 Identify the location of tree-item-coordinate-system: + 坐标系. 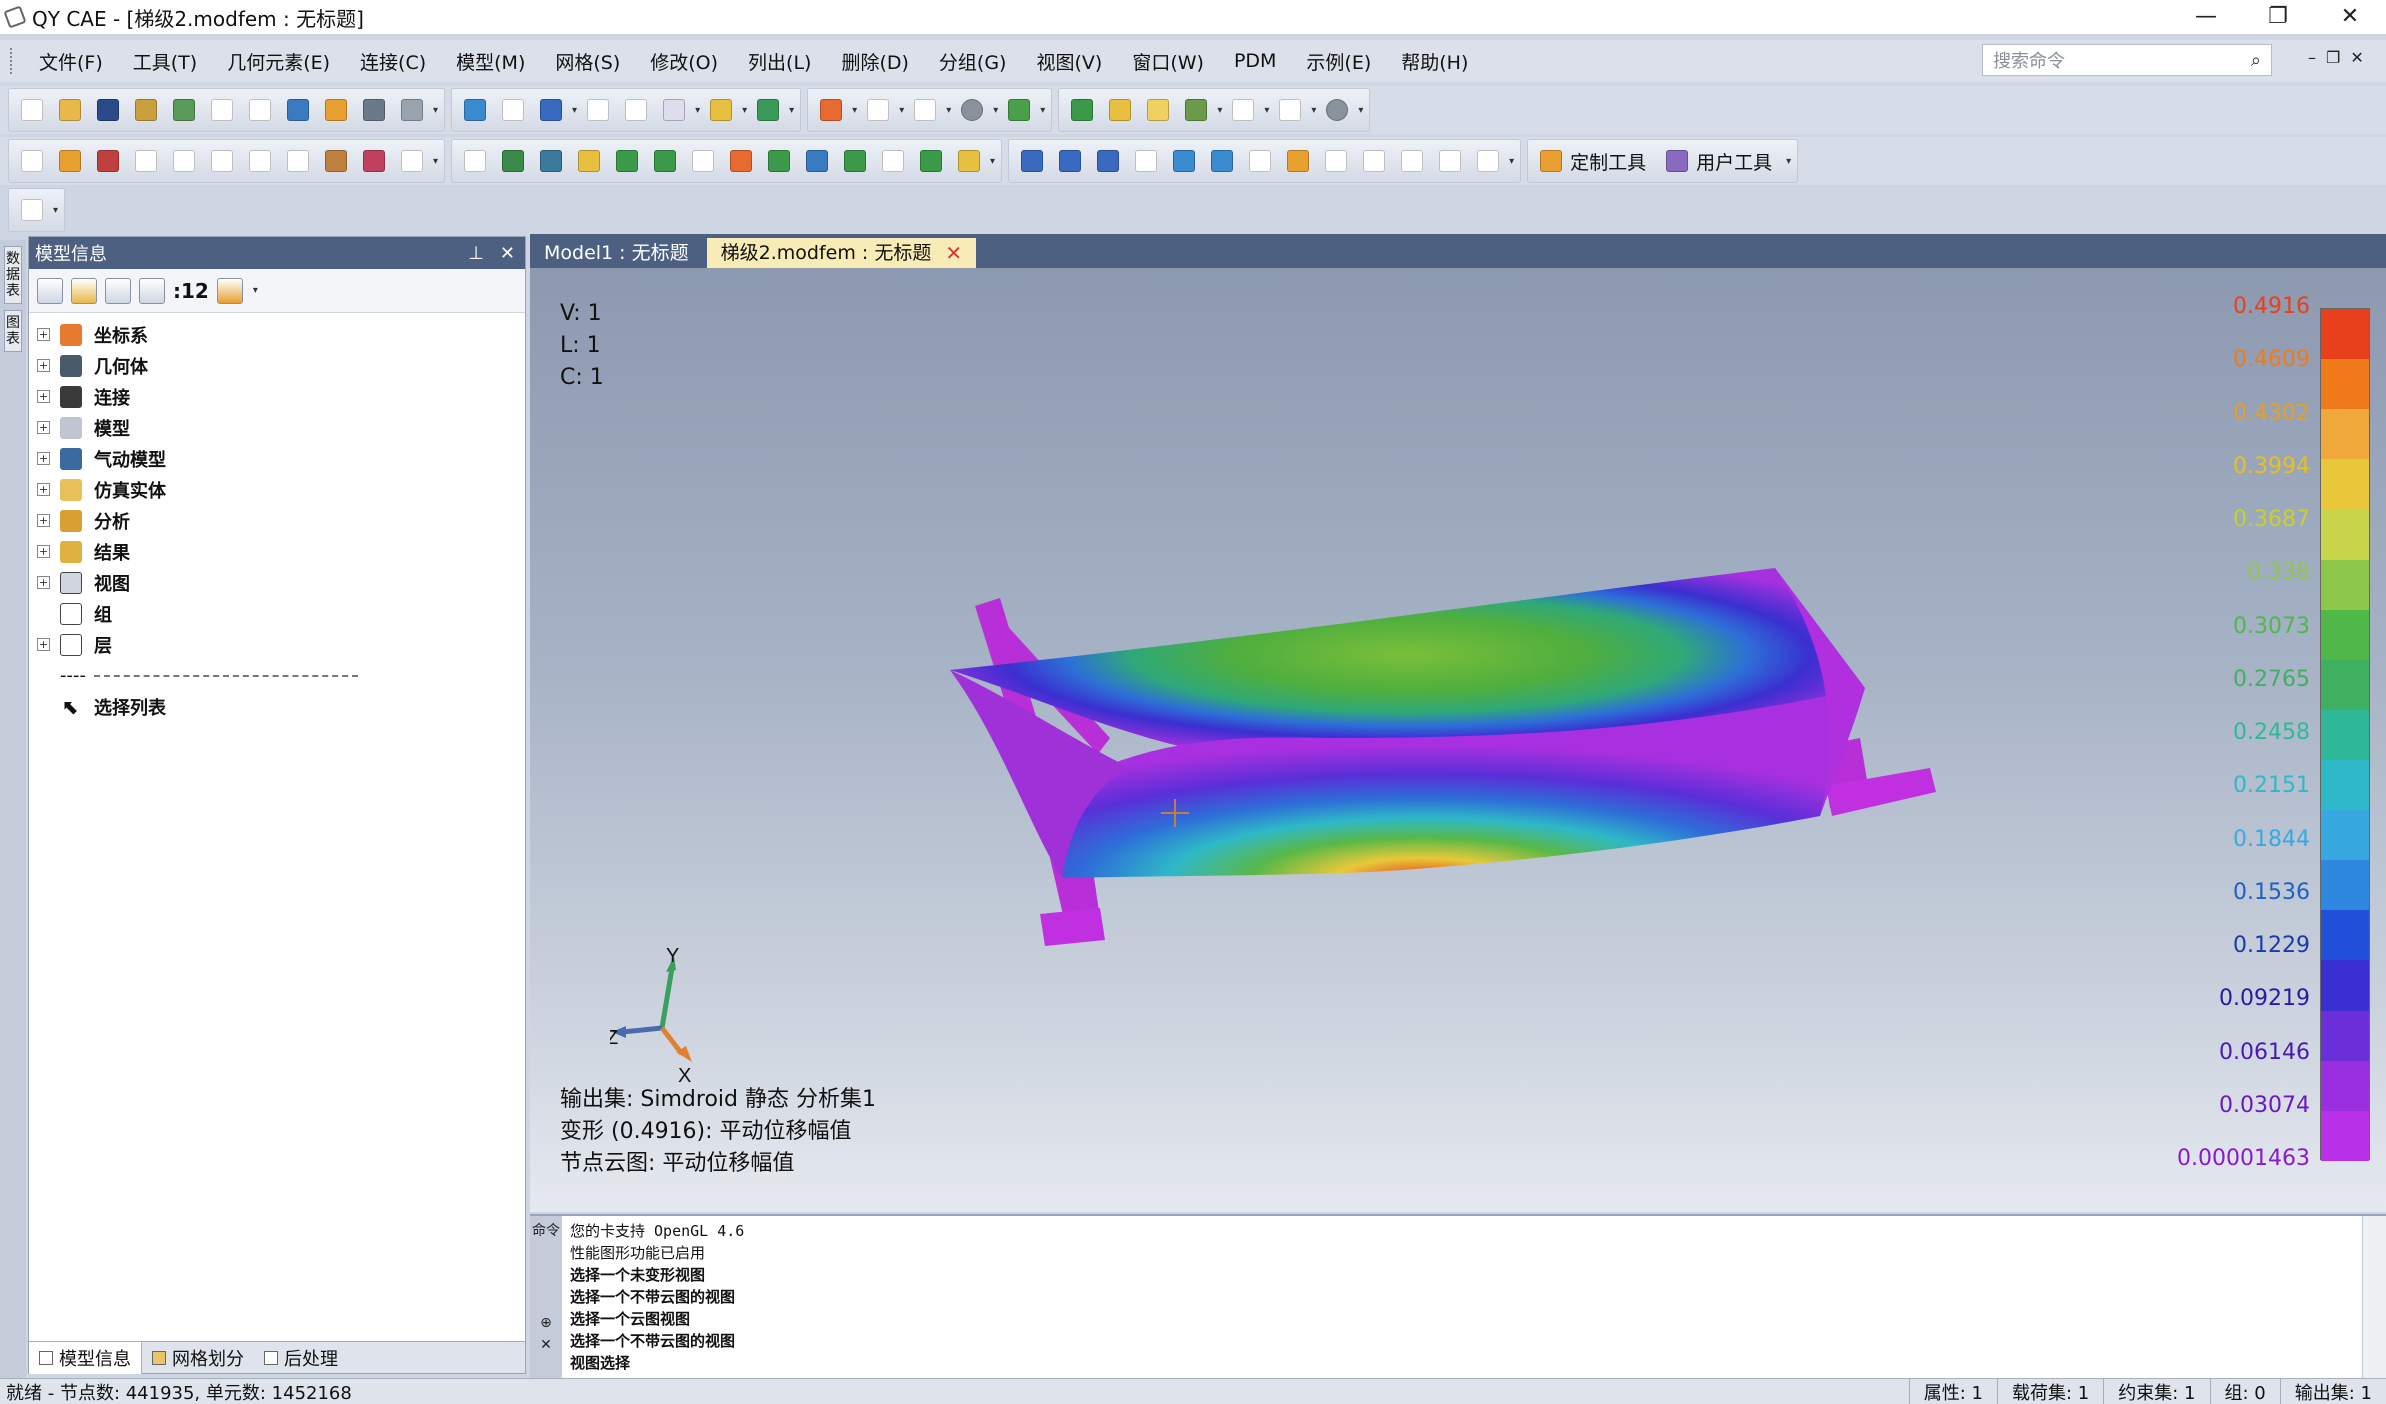
(281, 334).